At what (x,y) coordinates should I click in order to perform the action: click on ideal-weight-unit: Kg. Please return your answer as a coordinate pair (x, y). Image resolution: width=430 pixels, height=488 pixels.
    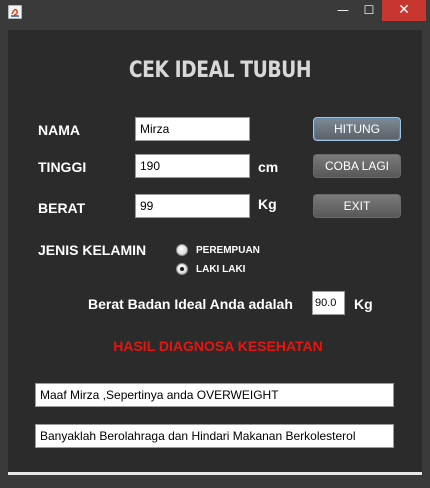
    Looking at the image, I should click on (363, 304).